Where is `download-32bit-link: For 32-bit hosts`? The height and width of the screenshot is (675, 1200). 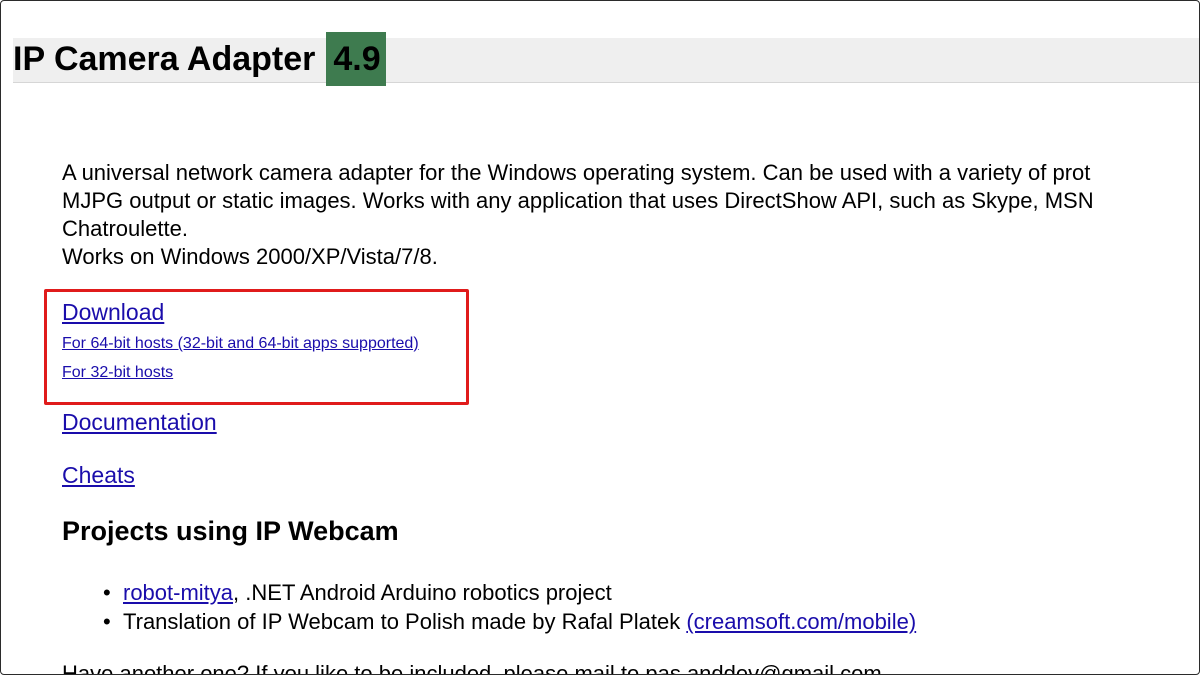 download-32bit-link: For 32-bit hosts is located at coordinates (117, 373).